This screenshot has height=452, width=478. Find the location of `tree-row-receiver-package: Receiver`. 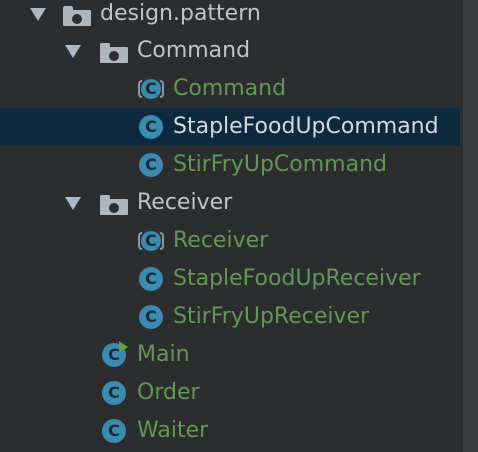

tree-row-receiver-package: Receiver is located at coordinates (230, 203).